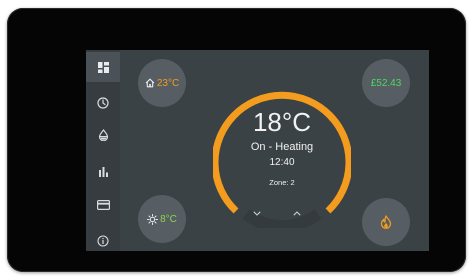  I want to click on clock-icon, so click(103, 103).